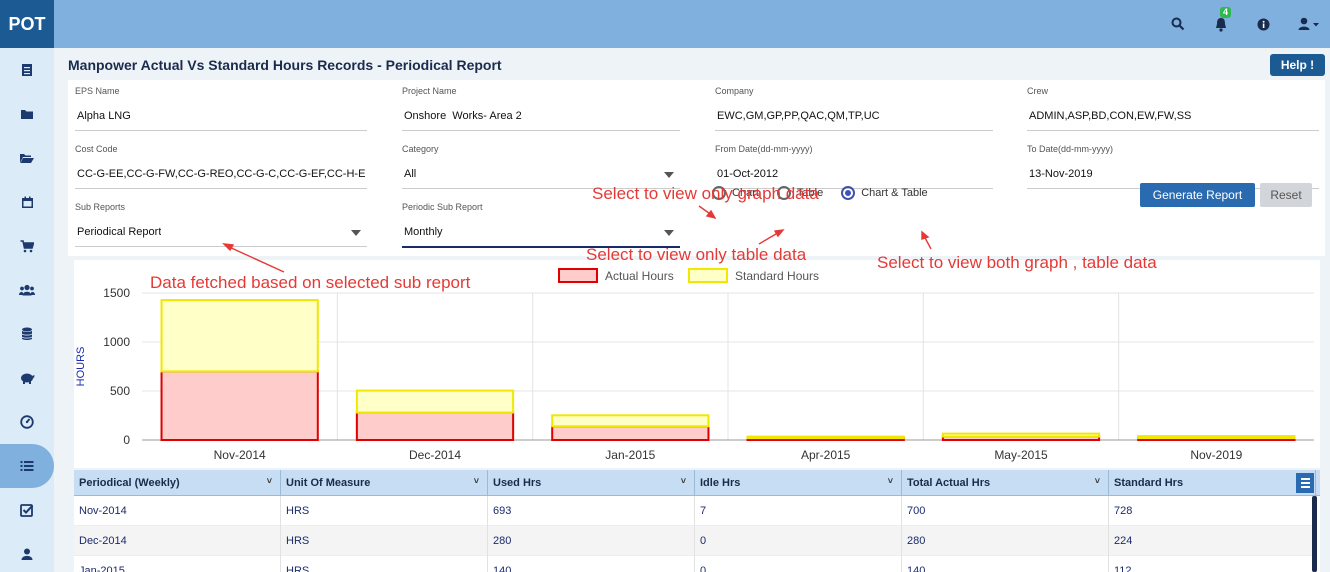 The height and width of the screenshot is (572, 1330). I want to click on sidebar-item-dashboard, so click(27, 422).